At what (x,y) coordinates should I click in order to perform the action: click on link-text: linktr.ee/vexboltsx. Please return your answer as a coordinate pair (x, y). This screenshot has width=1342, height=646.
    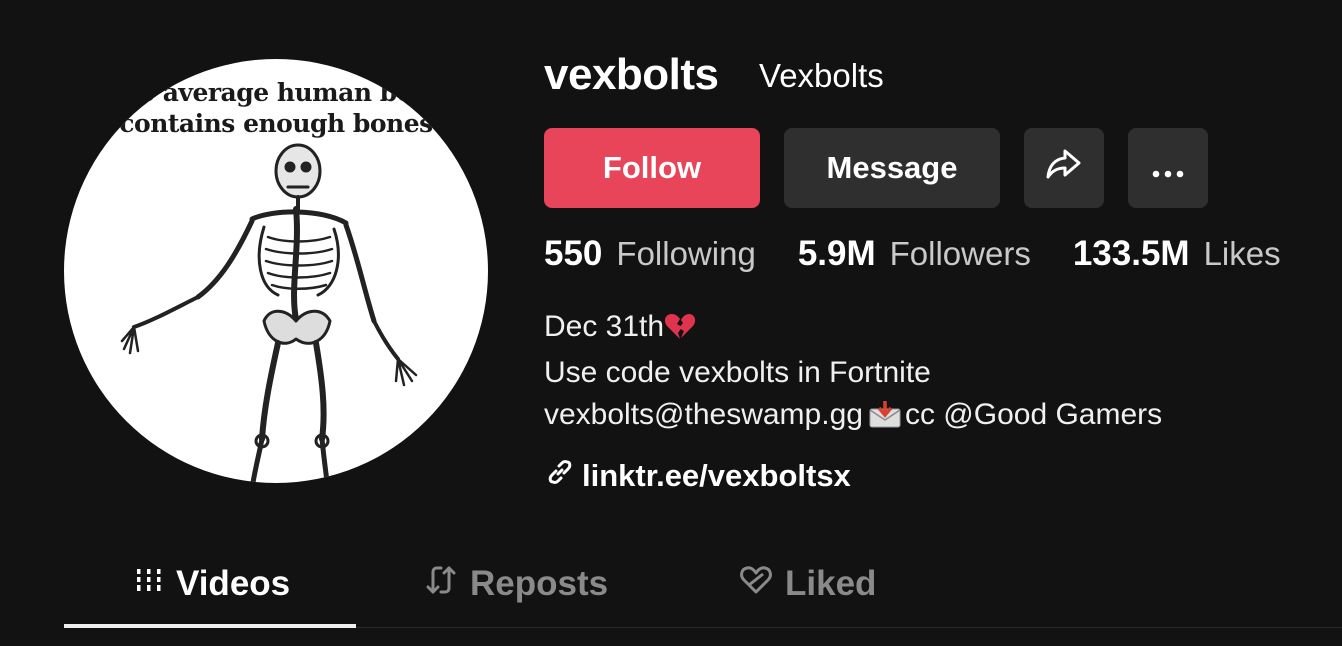
    Looking at the image, I should click on (716, 475).